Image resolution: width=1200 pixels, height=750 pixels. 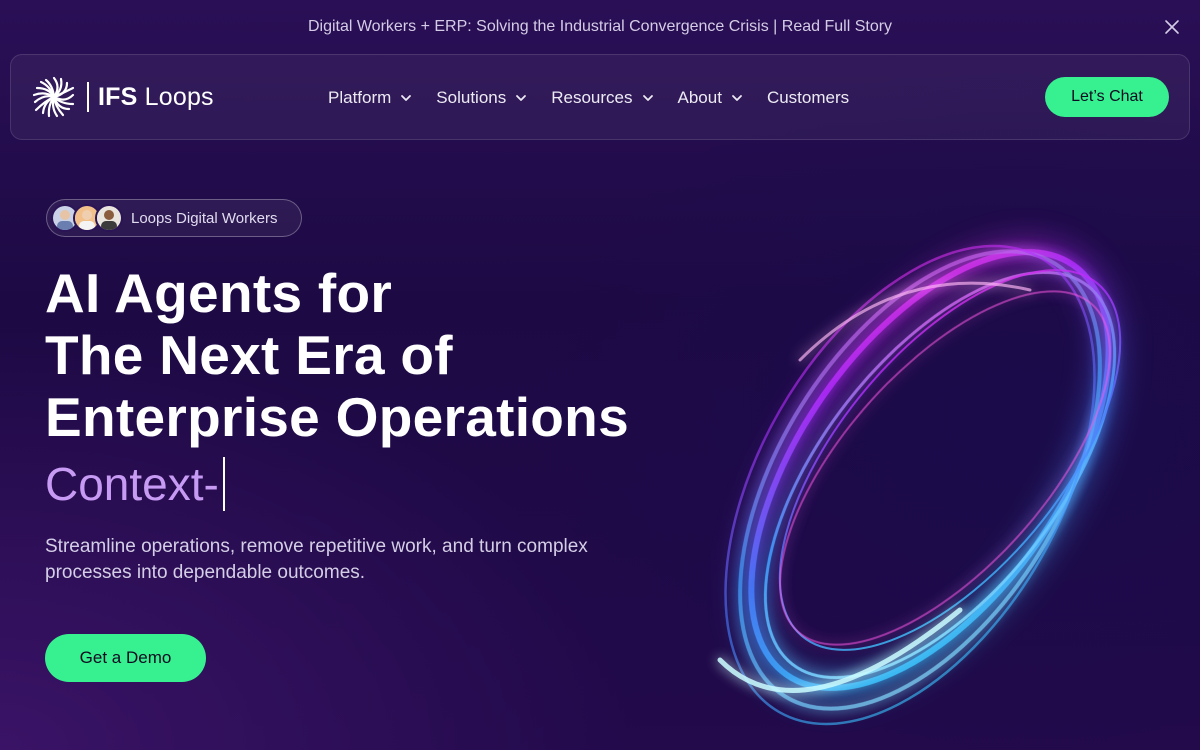 What do you see at coordinates (219, 293) in the screenshot?
I see `headline-line: AI Agents for` at bounding box center [219, 293].